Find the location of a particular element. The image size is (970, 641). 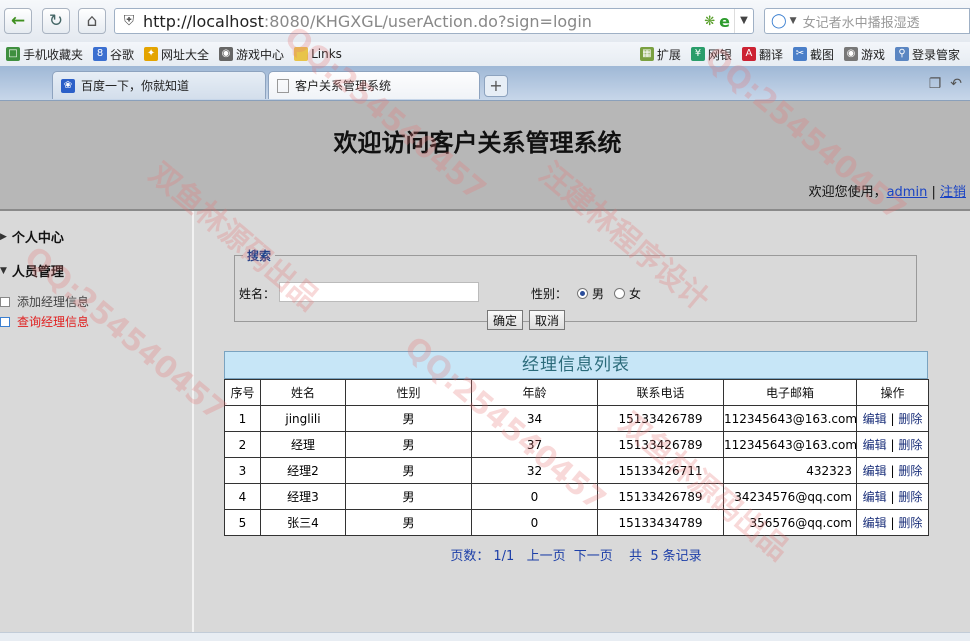

cell-name: 张三4 is located at coordinates (303, 522).